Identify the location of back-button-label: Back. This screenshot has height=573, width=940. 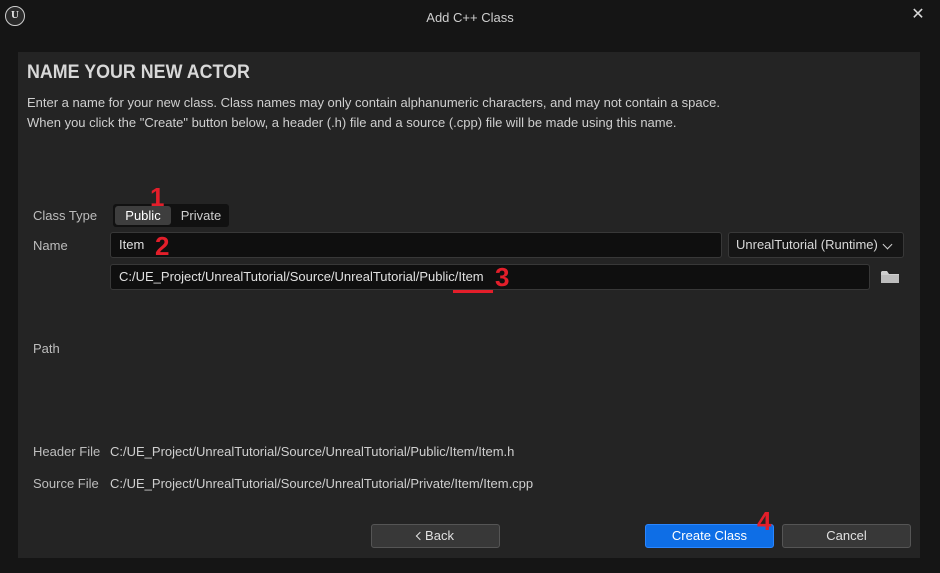
(439, 535).